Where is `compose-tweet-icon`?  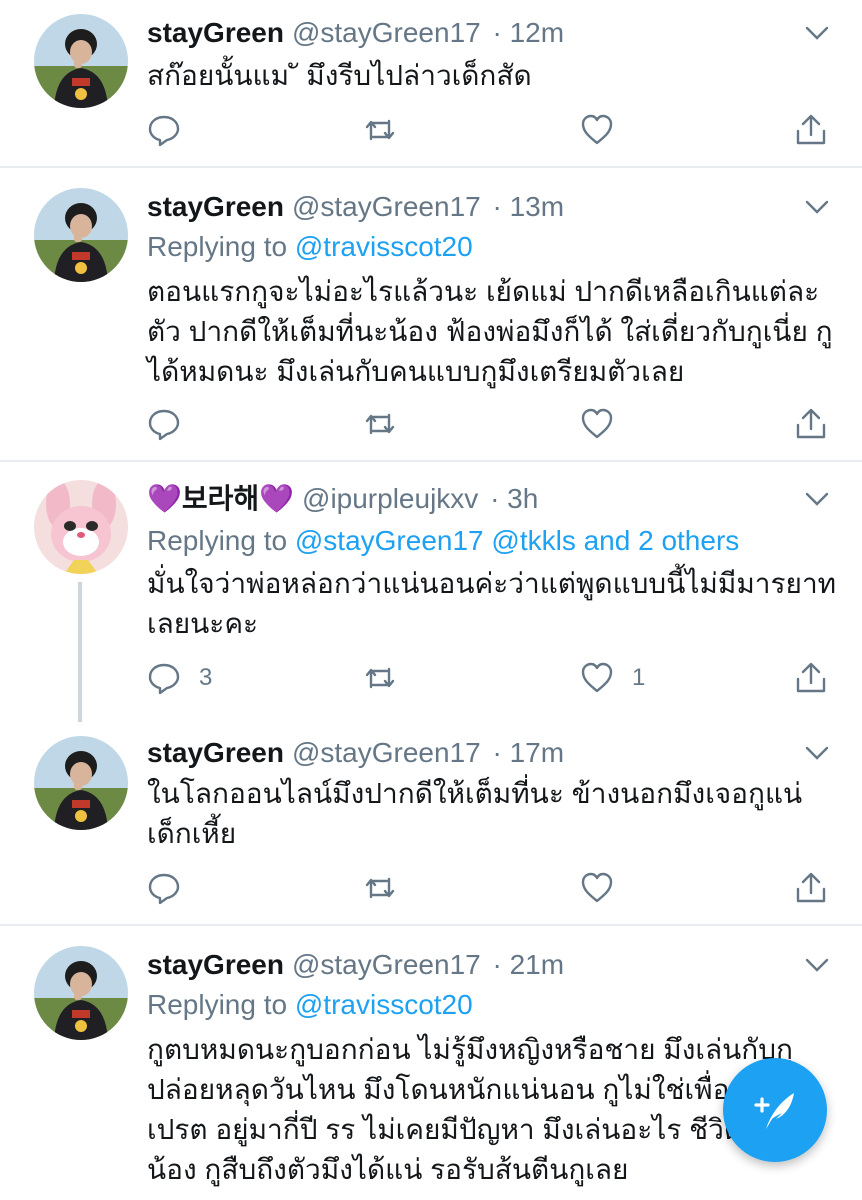
compose-tweet-icon is located at coordinates (774, 1111).